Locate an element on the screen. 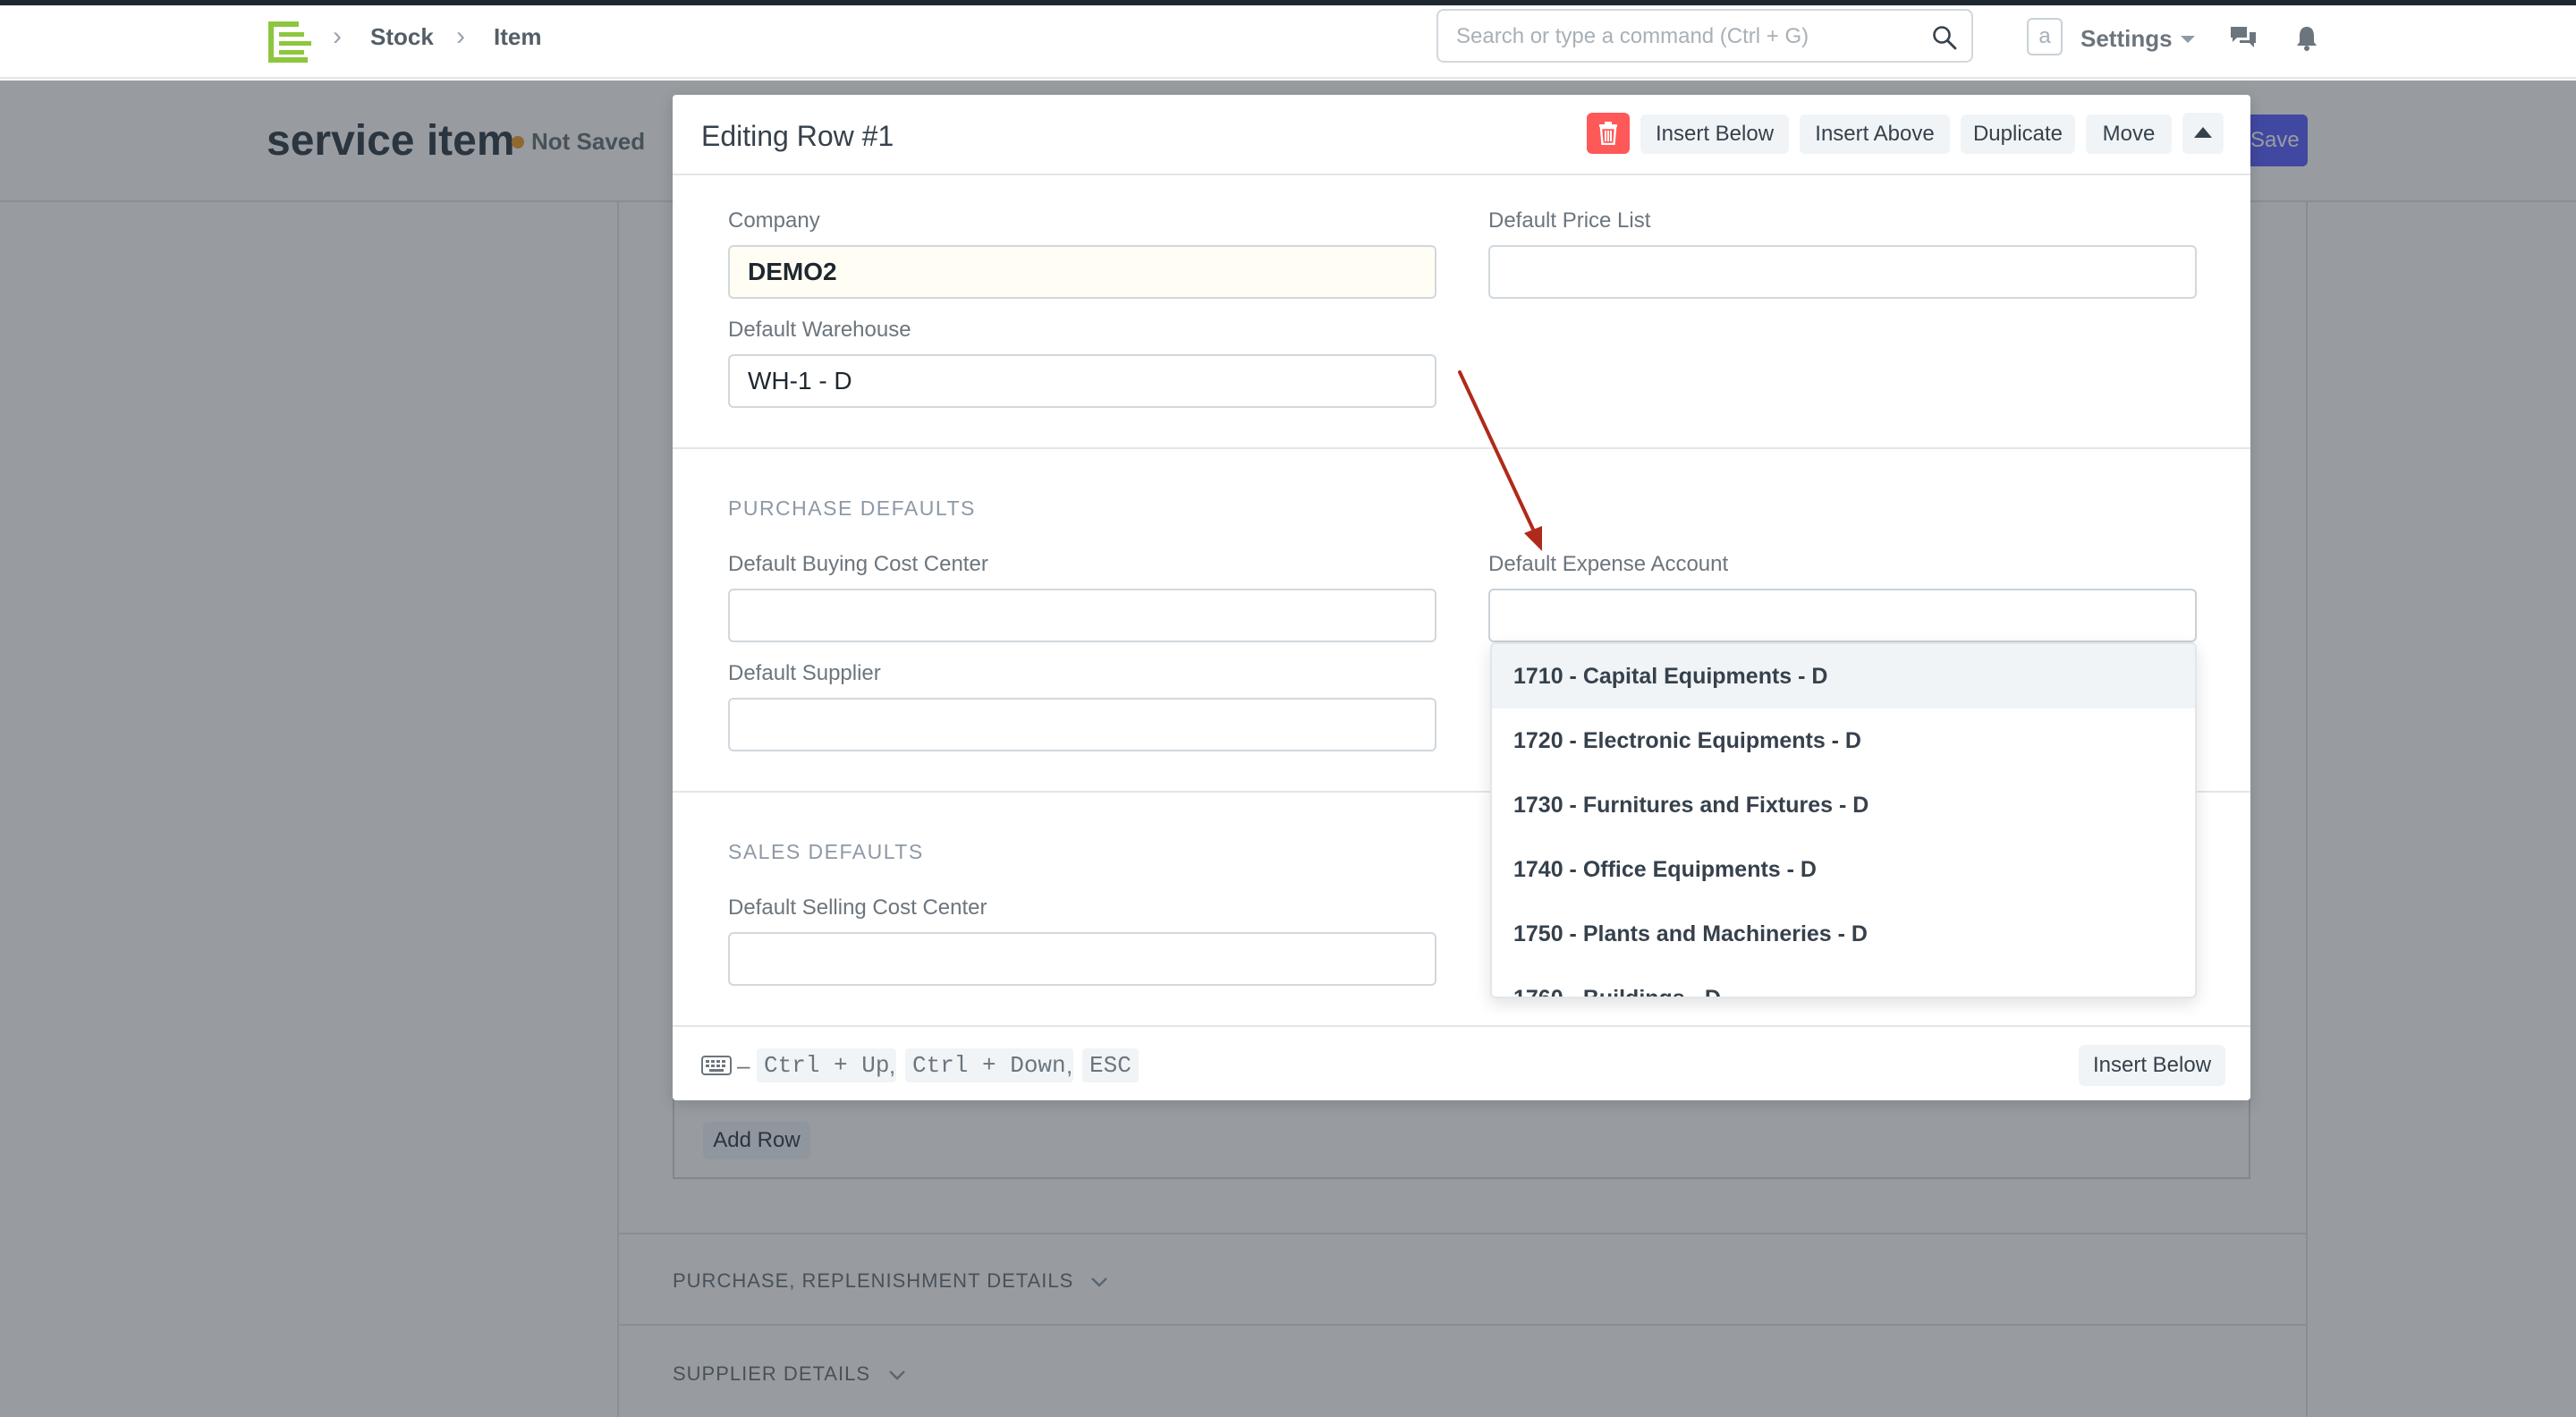 The height and width of the screenshot is (1417, 2576). search-icon is located at coordinates (1944, 38).